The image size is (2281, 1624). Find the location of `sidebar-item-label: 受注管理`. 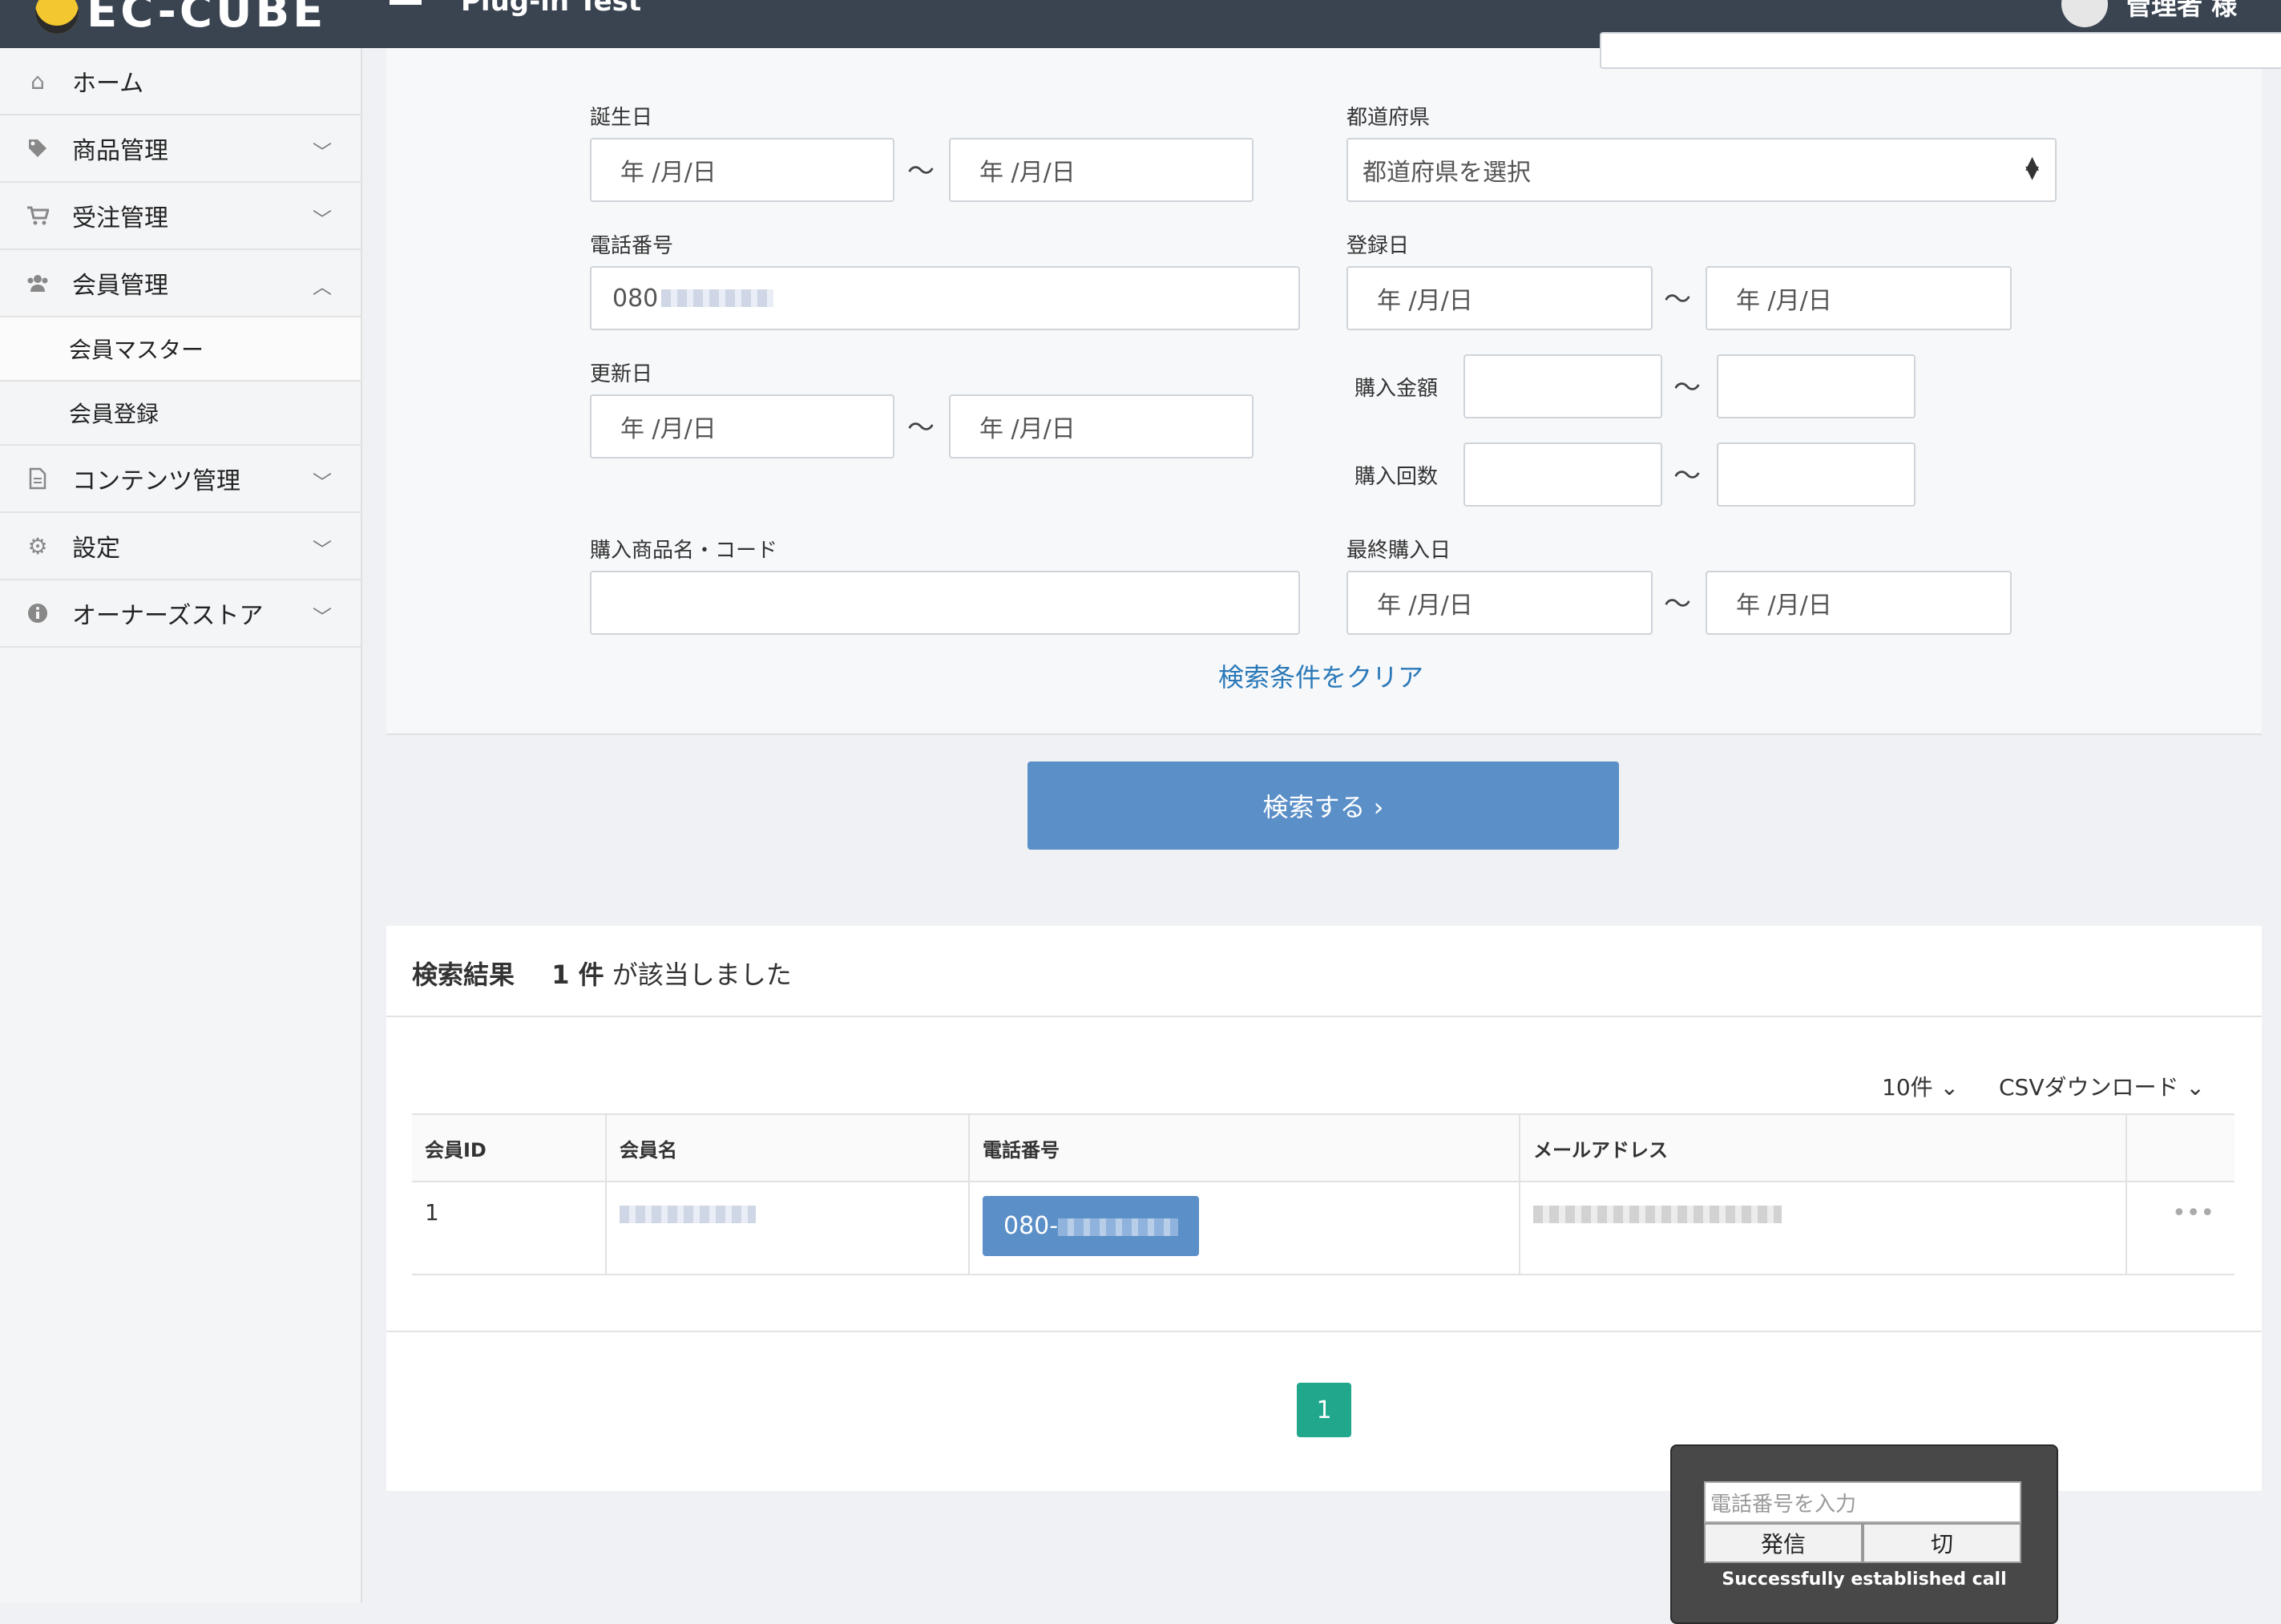

sidebar-item-label: 受注管理 is located at coordinates (120, 218).